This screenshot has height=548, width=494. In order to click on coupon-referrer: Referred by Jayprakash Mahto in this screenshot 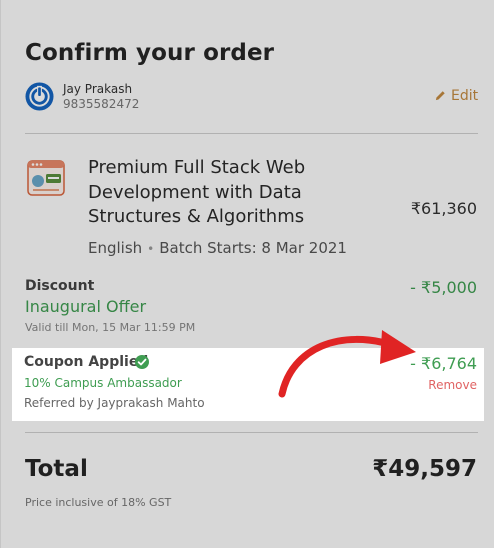, I will do `click(114, 403)`.